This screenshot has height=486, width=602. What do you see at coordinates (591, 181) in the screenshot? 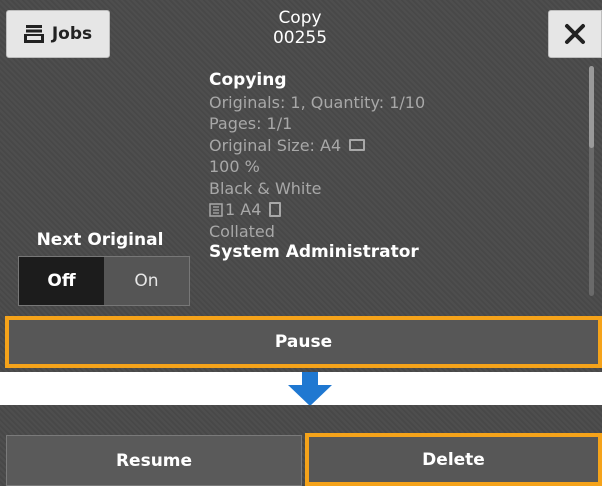
I see `details-scrollbar` at bounding box center [591, 181].